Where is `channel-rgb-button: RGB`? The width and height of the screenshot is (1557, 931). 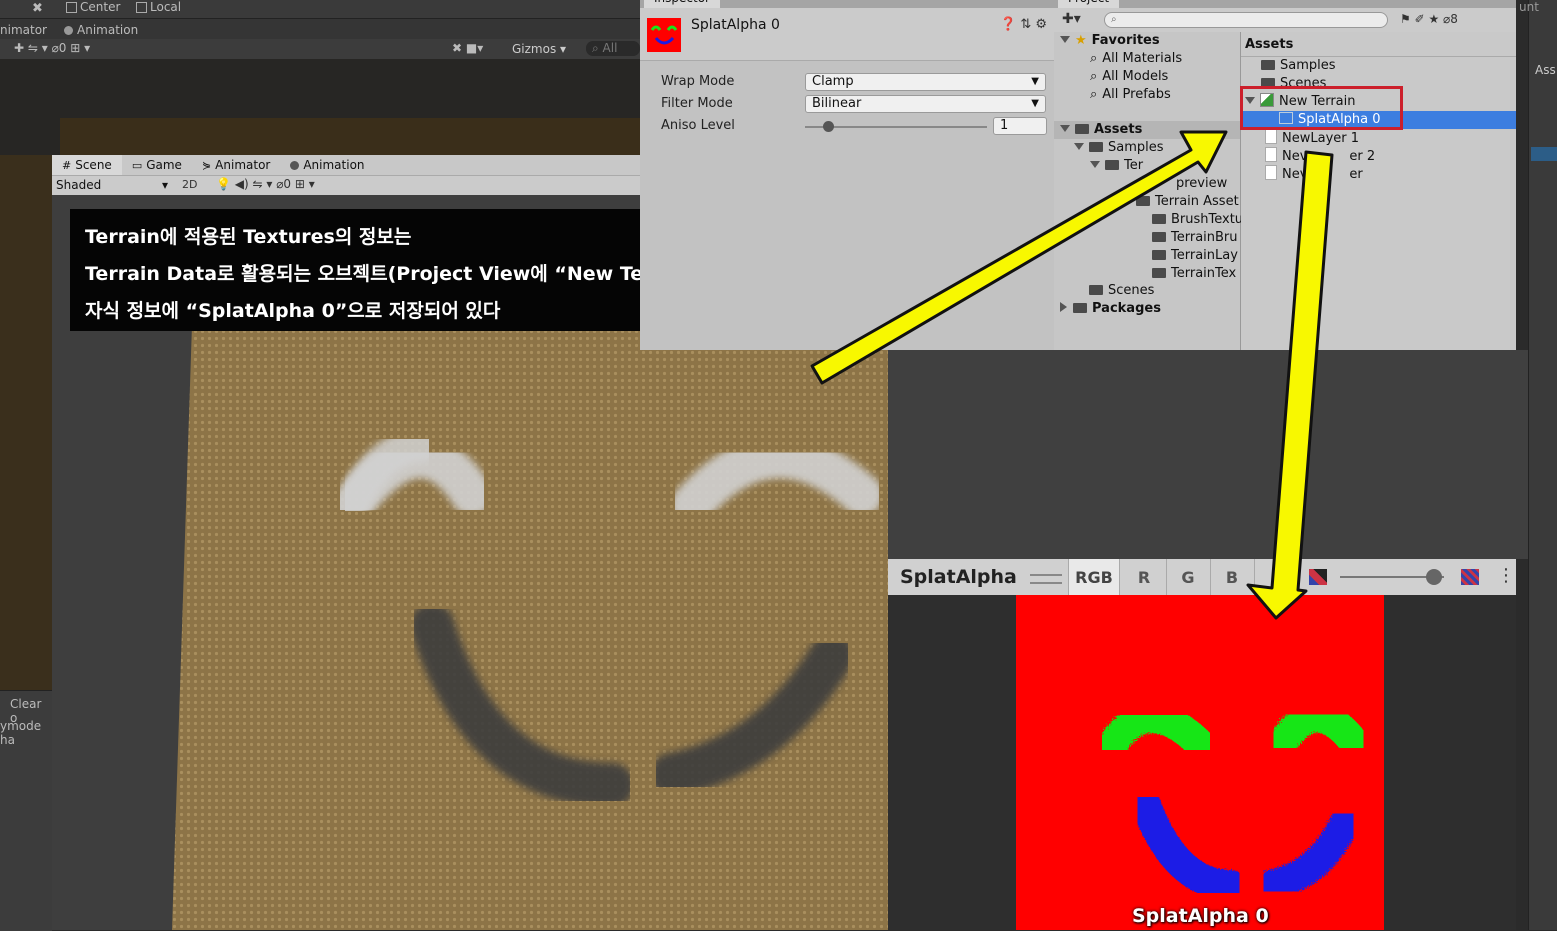
channel-rgb-button: RGB is located at coordinates (1094, 577).